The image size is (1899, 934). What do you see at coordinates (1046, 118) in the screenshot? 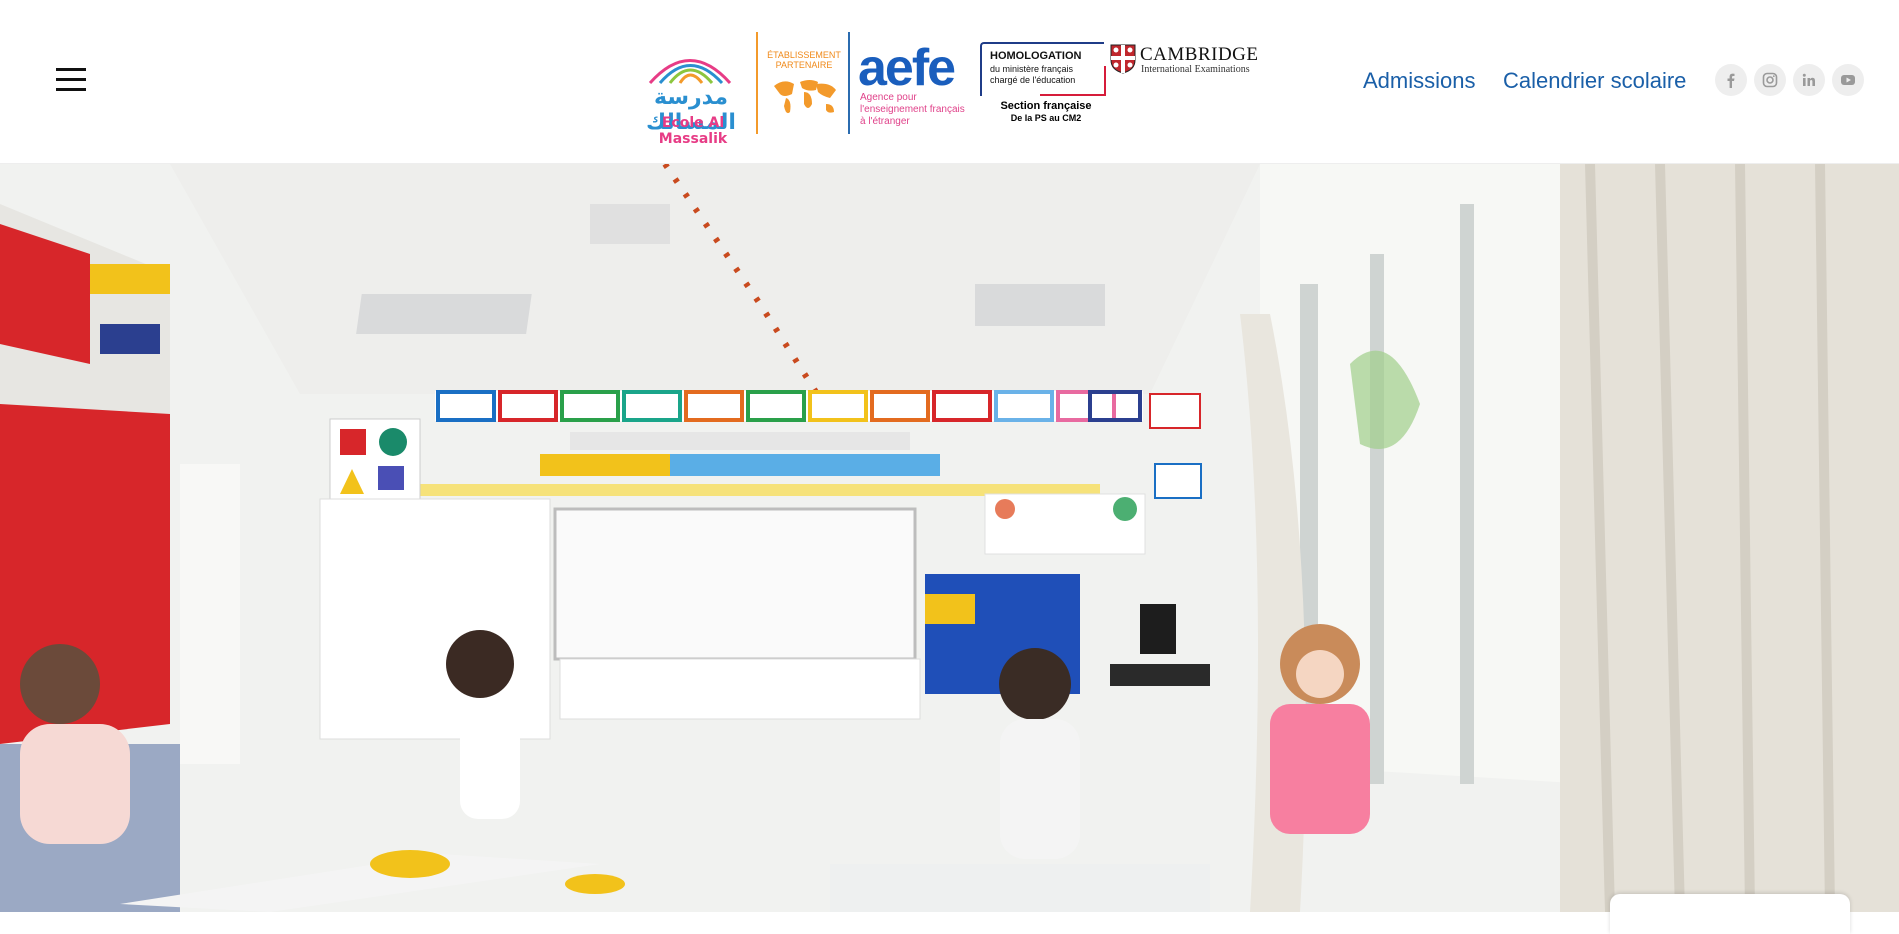
I see `section-range: De la PS au CM2` at bounding box center [1046, 118].